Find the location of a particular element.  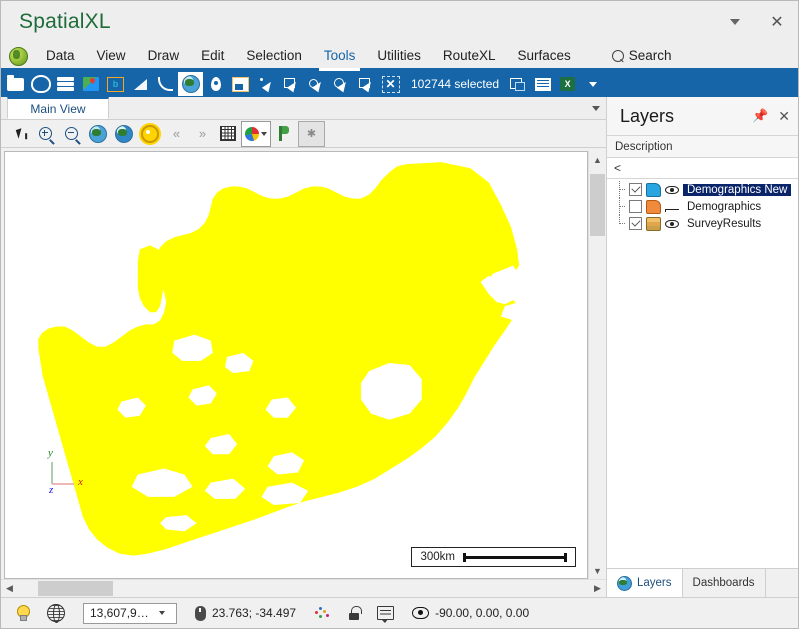

layers-filter-row: < is located at coordinates (702, 168).